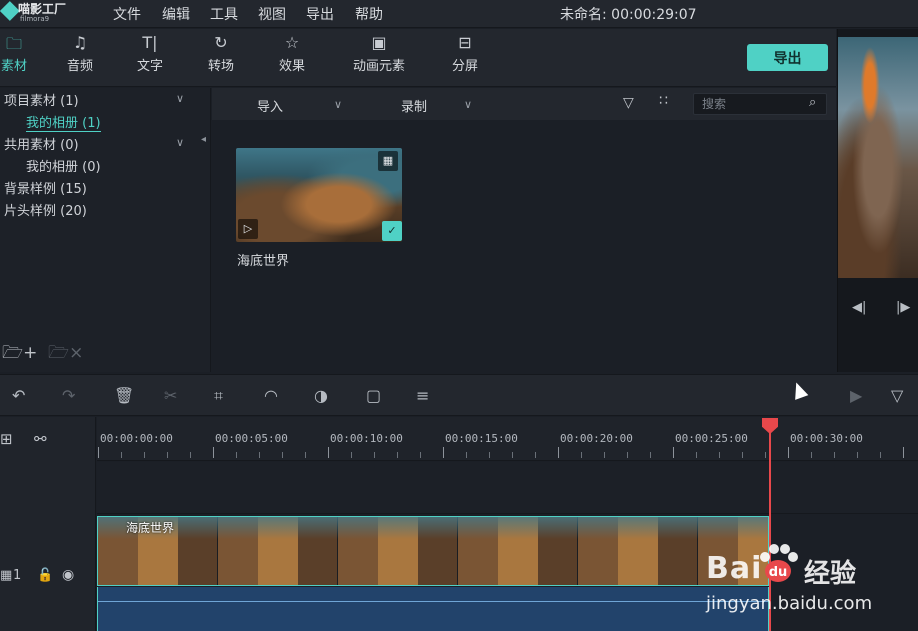 The image size is (918, 631). Describe the element at coordinates (459, 395) in the screenshot. I see `edit-toolbar` at that location.